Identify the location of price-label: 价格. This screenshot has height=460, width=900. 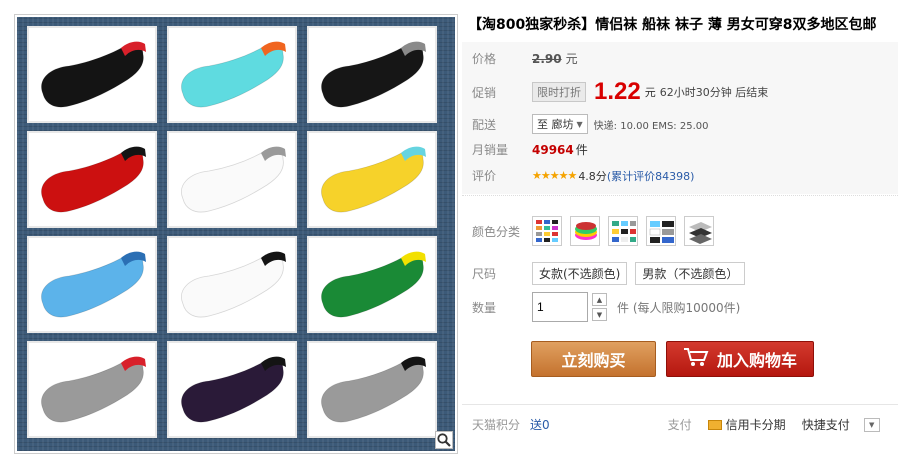
(484, 59).